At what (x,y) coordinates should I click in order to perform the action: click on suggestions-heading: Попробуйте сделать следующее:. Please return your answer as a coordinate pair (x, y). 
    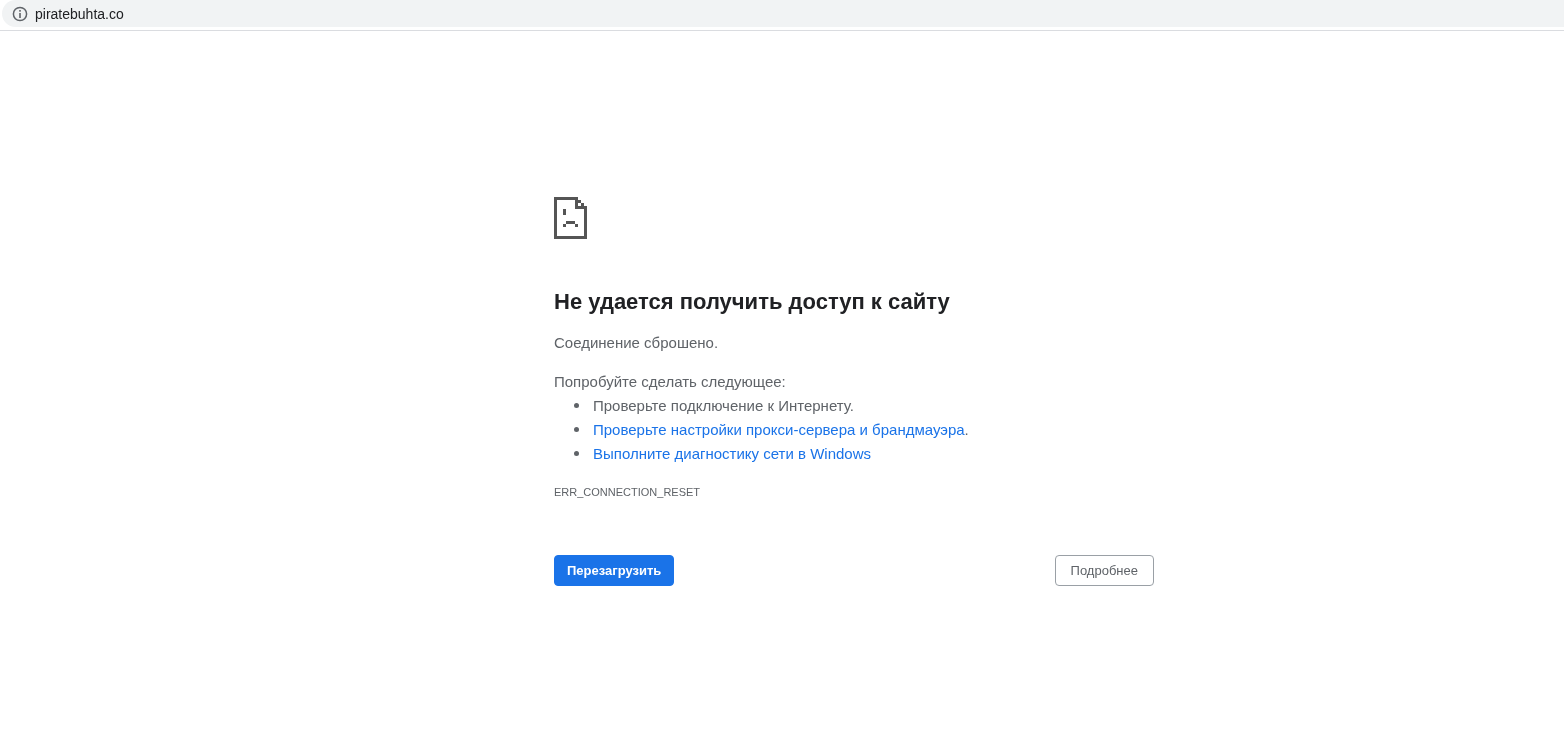
    Looking at the image, I should click on (670, 382).